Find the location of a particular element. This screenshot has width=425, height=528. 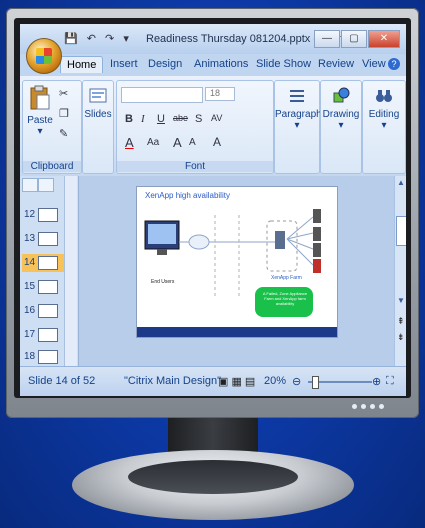

slide-footer is located at coordinates (237, 332).